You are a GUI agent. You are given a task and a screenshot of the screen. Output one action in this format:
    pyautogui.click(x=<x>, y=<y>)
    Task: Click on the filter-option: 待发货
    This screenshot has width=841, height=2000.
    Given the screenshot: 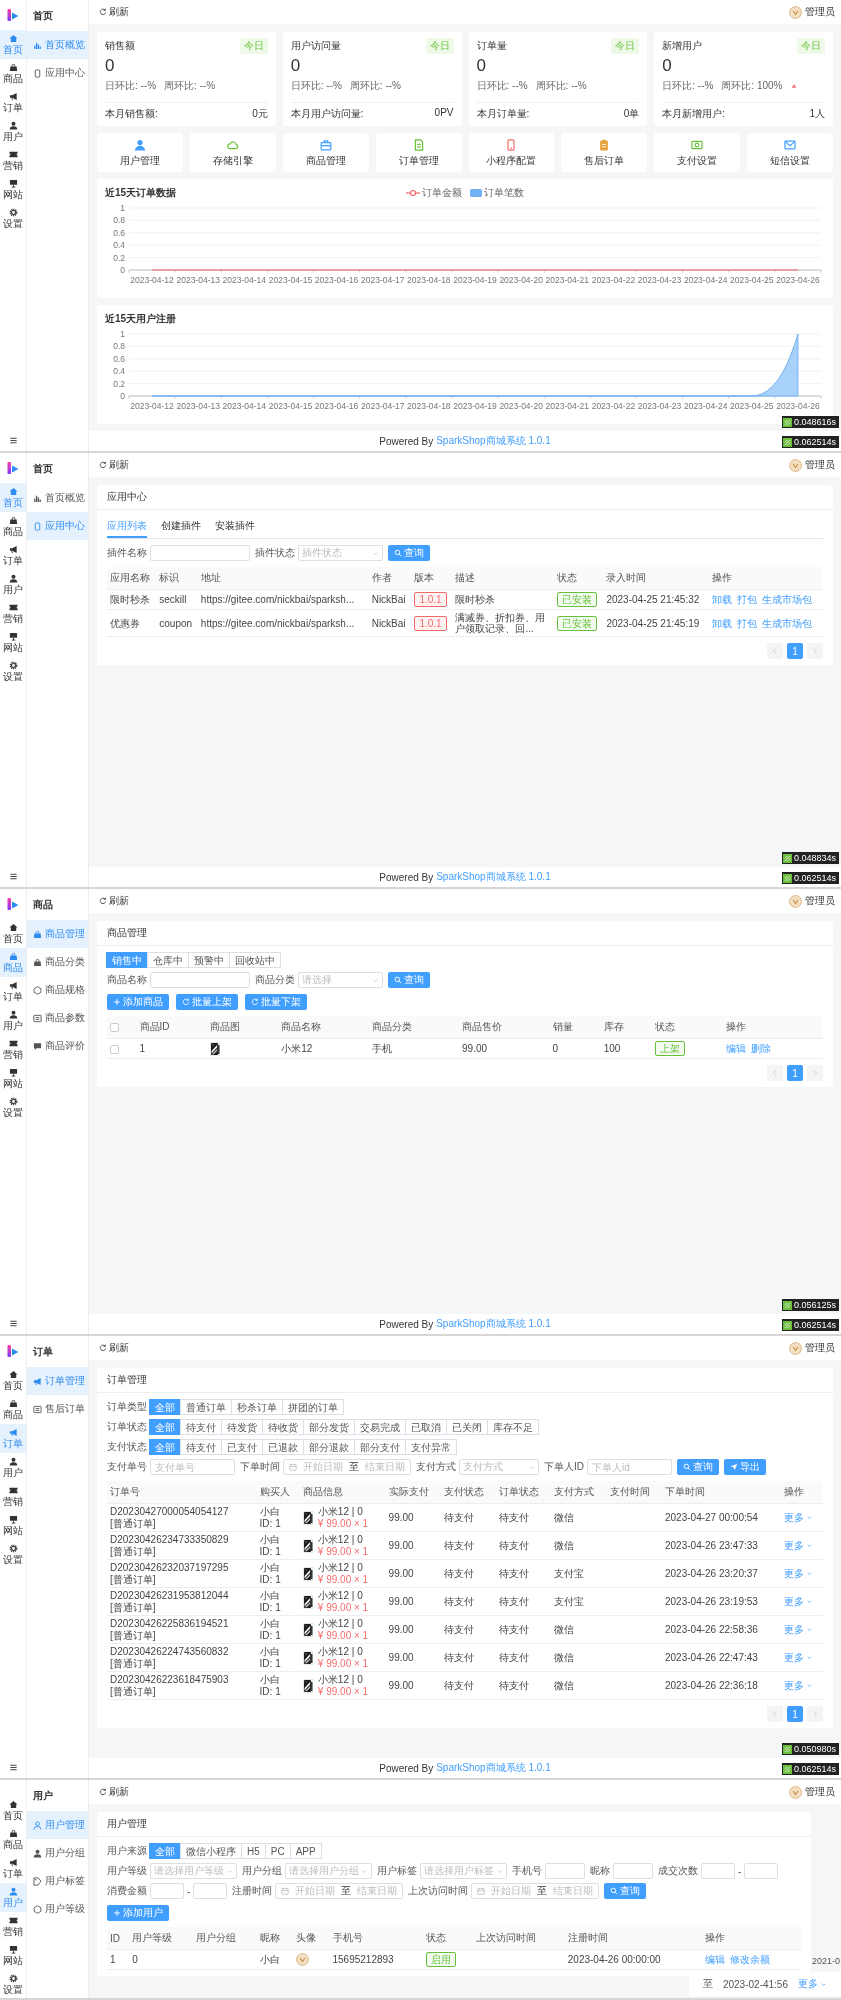 What is the action you would take?
    pyautogui.click(x=242, y=1427)
    